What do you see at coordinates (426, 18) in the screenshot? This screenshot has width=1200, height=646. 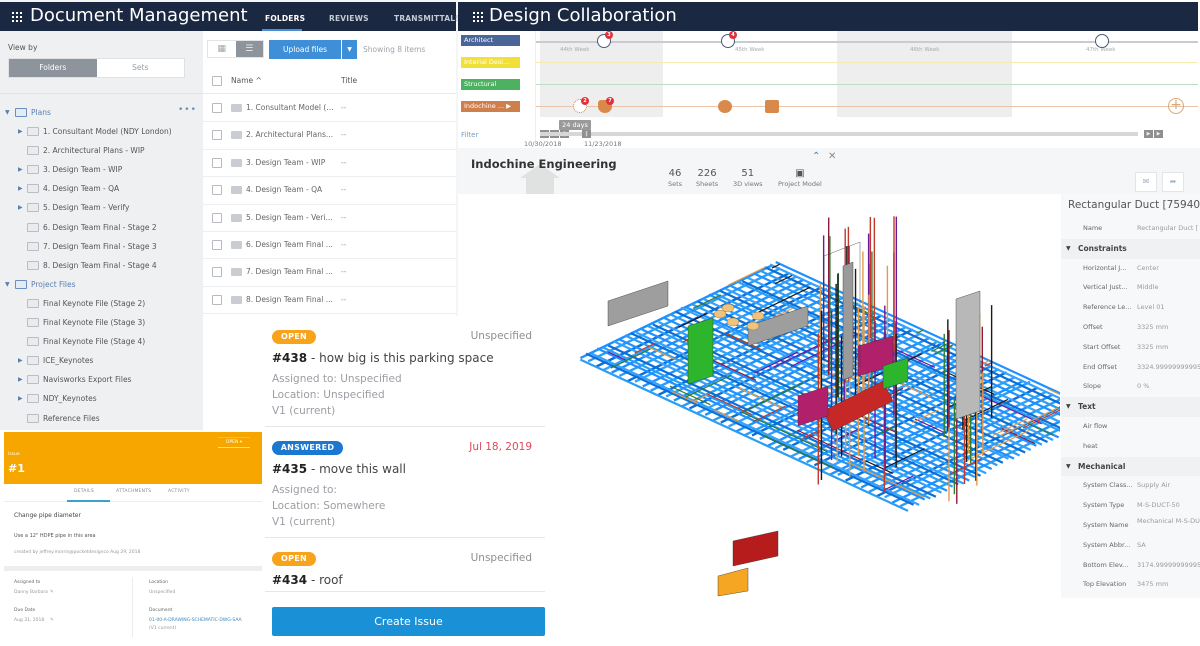 I see `tab-transmittals: TRANSMITTALS` at bounding box center [426, 18].